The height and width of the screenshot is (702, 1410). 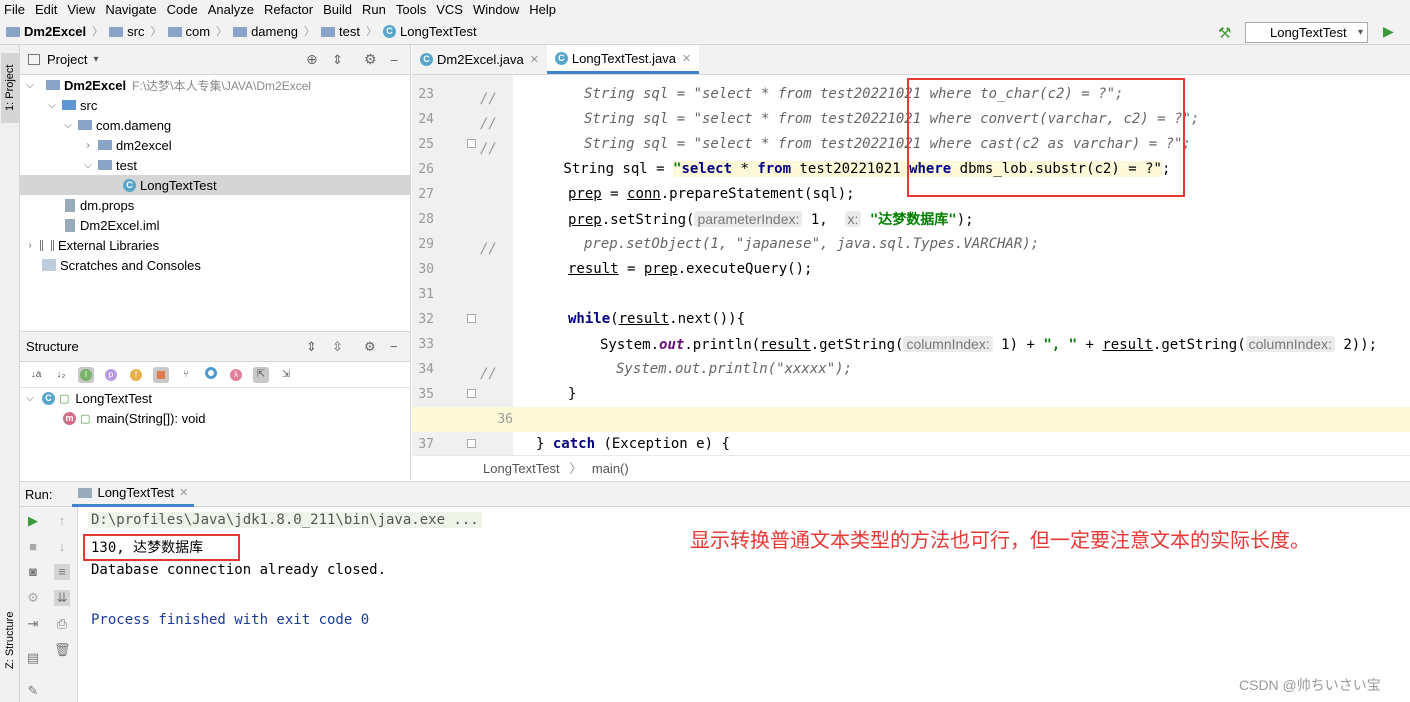 I want to click on run-configuration-select: LongTextTest ▾, so click(x=1306, y=32).